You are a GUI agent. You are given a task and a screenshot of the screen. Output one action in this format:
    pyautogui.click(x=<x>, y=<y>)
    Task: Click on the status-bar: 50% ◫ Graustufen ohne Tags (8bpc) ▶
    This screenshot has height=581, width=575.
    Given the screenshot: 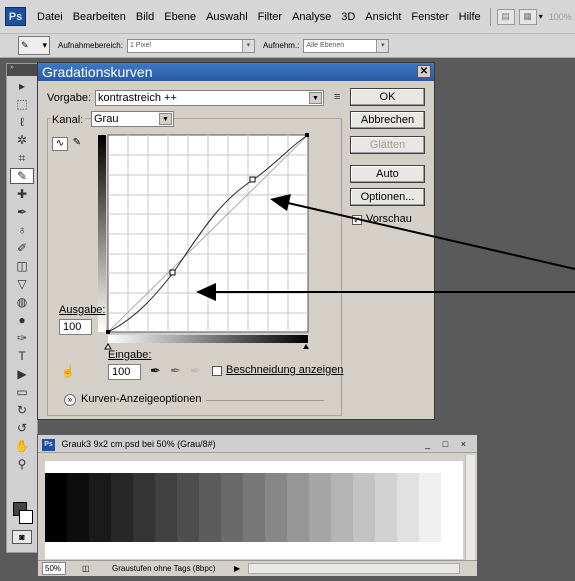 What is the action you would take?
    pyautogui.click(x=257, y=568)
    